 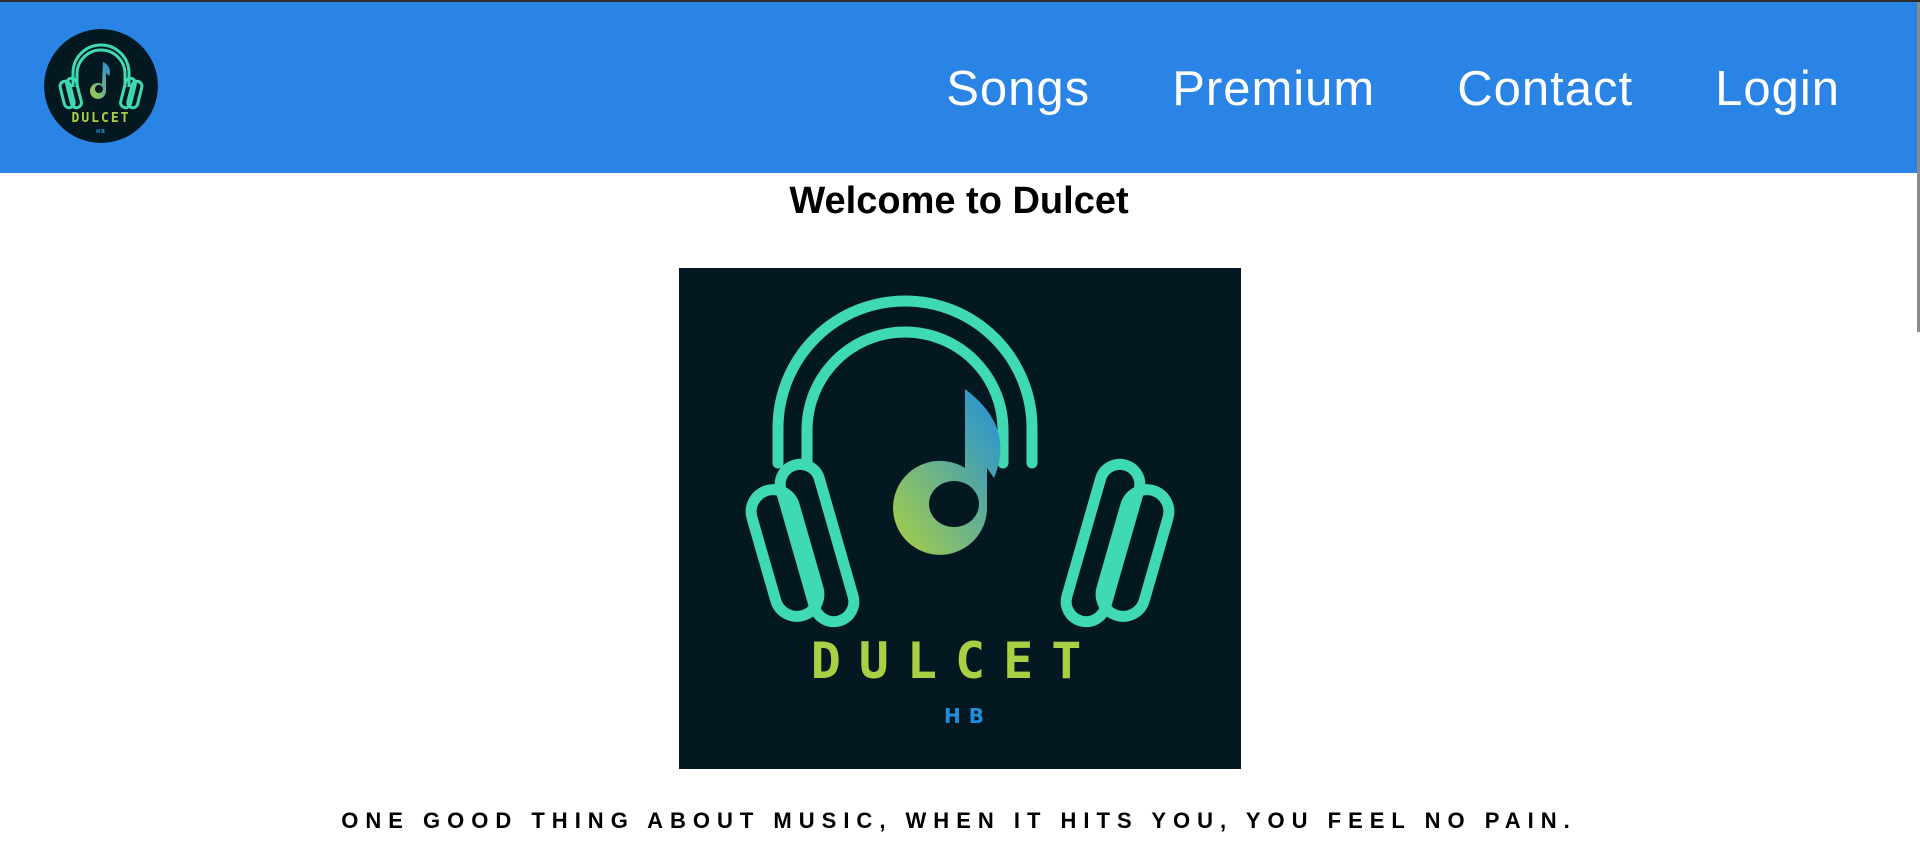 I want to click on nav-links: Songs Premium Contact Login, so click(x=1393, y=89).